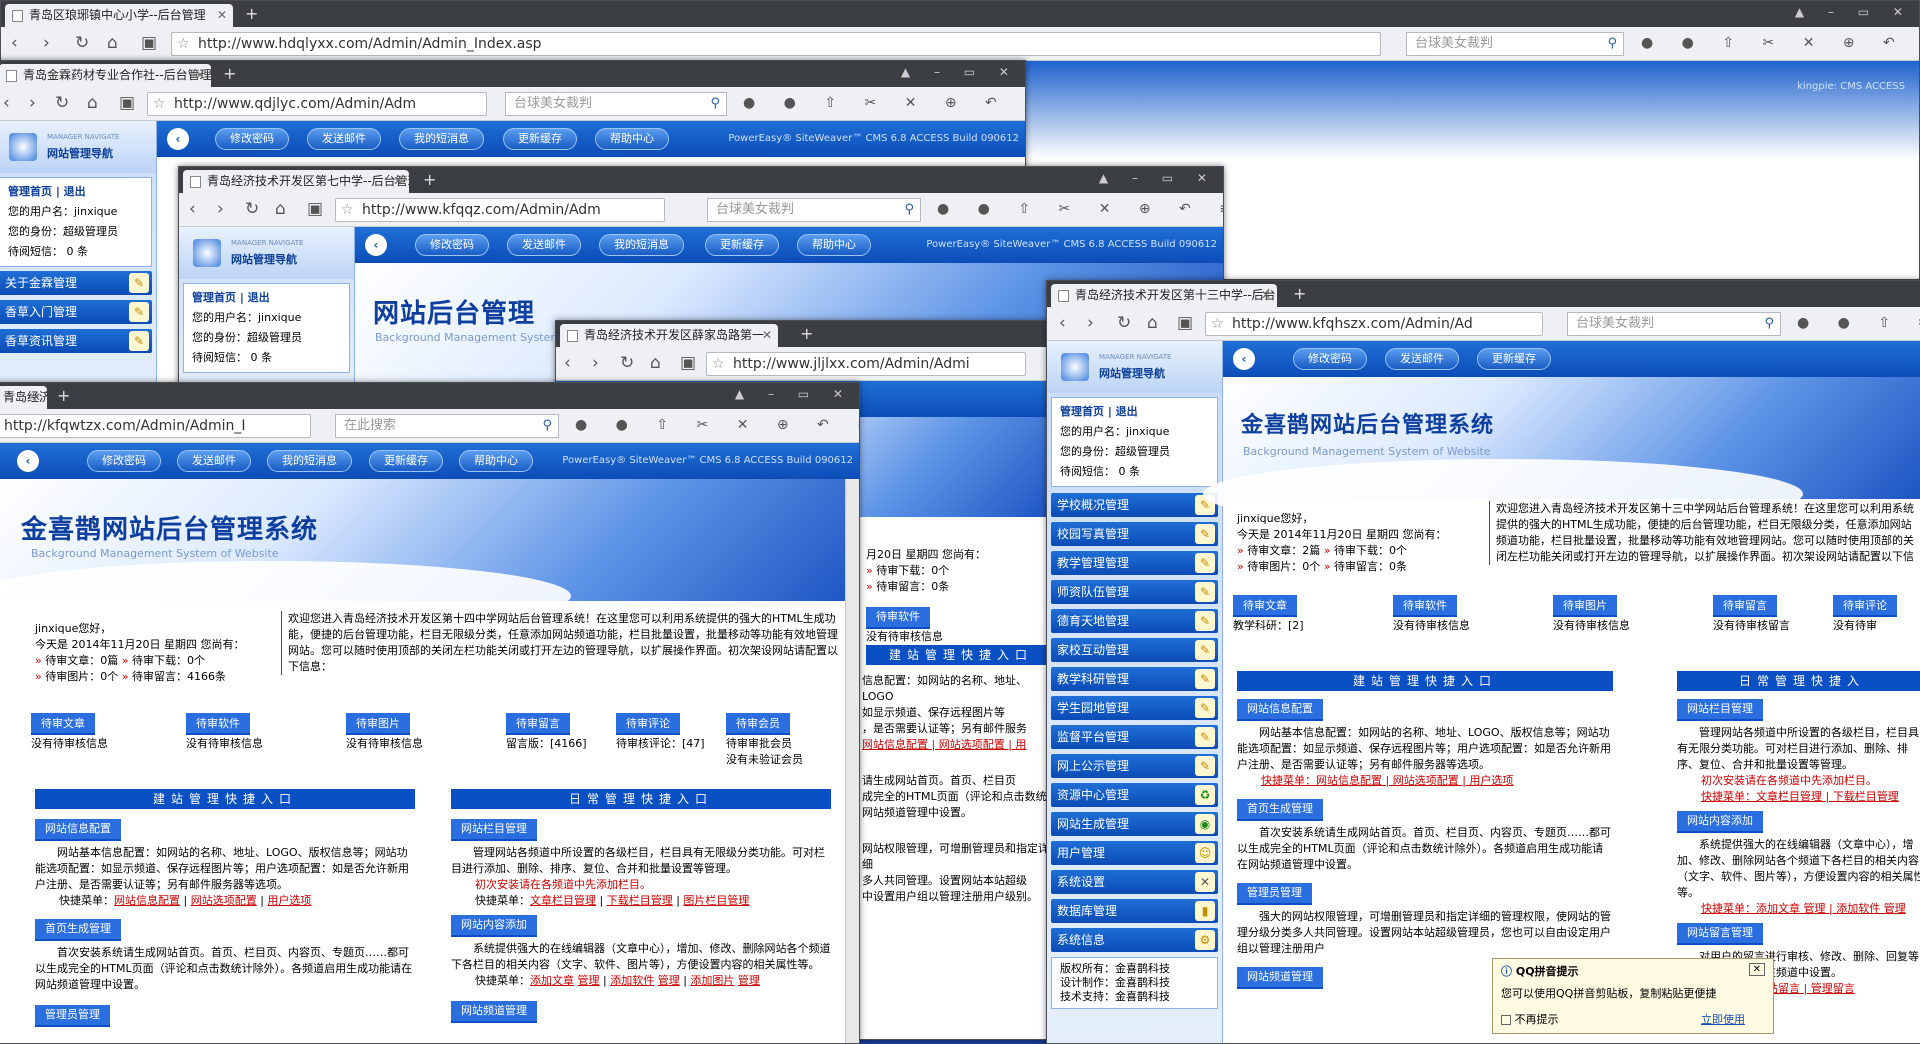 This screenshot has height=1044, width=1920. Describe the element at coordinates (1134, 766) in the screenshot. I see `sidebar-item-public-notice: 网上公示管理 ✎` at that location.